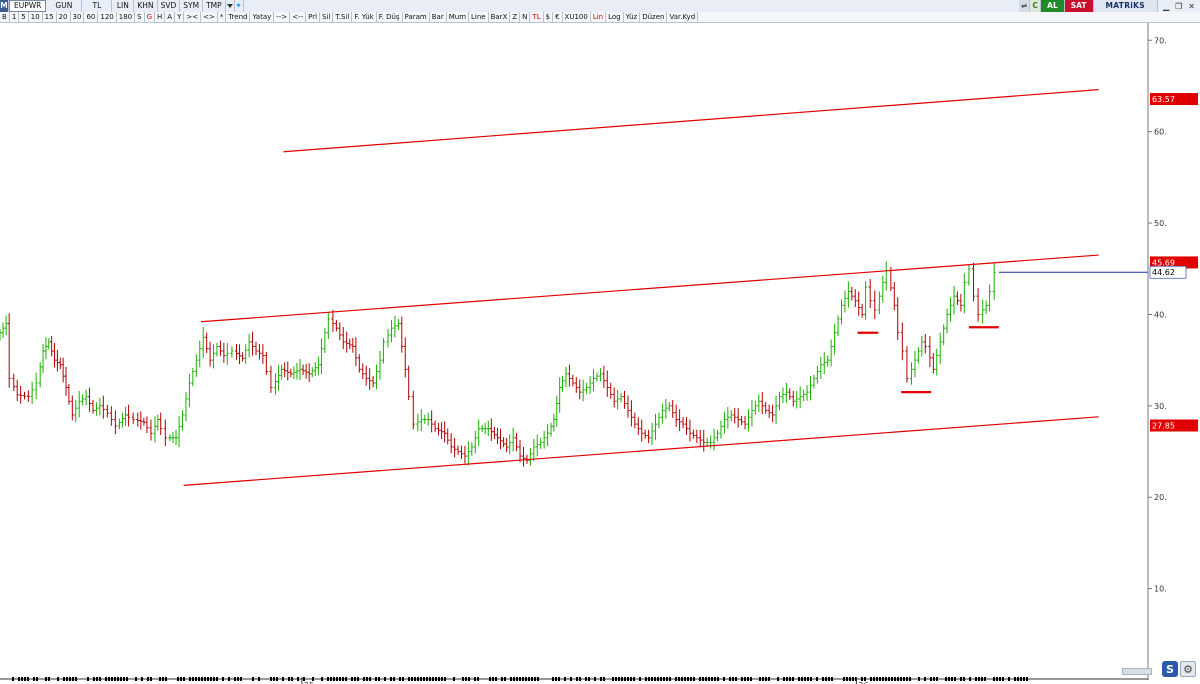 This screenshot has height=684, width=1200. What do you see at coordinates (1053, 6) in the screenshot?
I see `buy-button: AL` at bounding box center [1053, 6].